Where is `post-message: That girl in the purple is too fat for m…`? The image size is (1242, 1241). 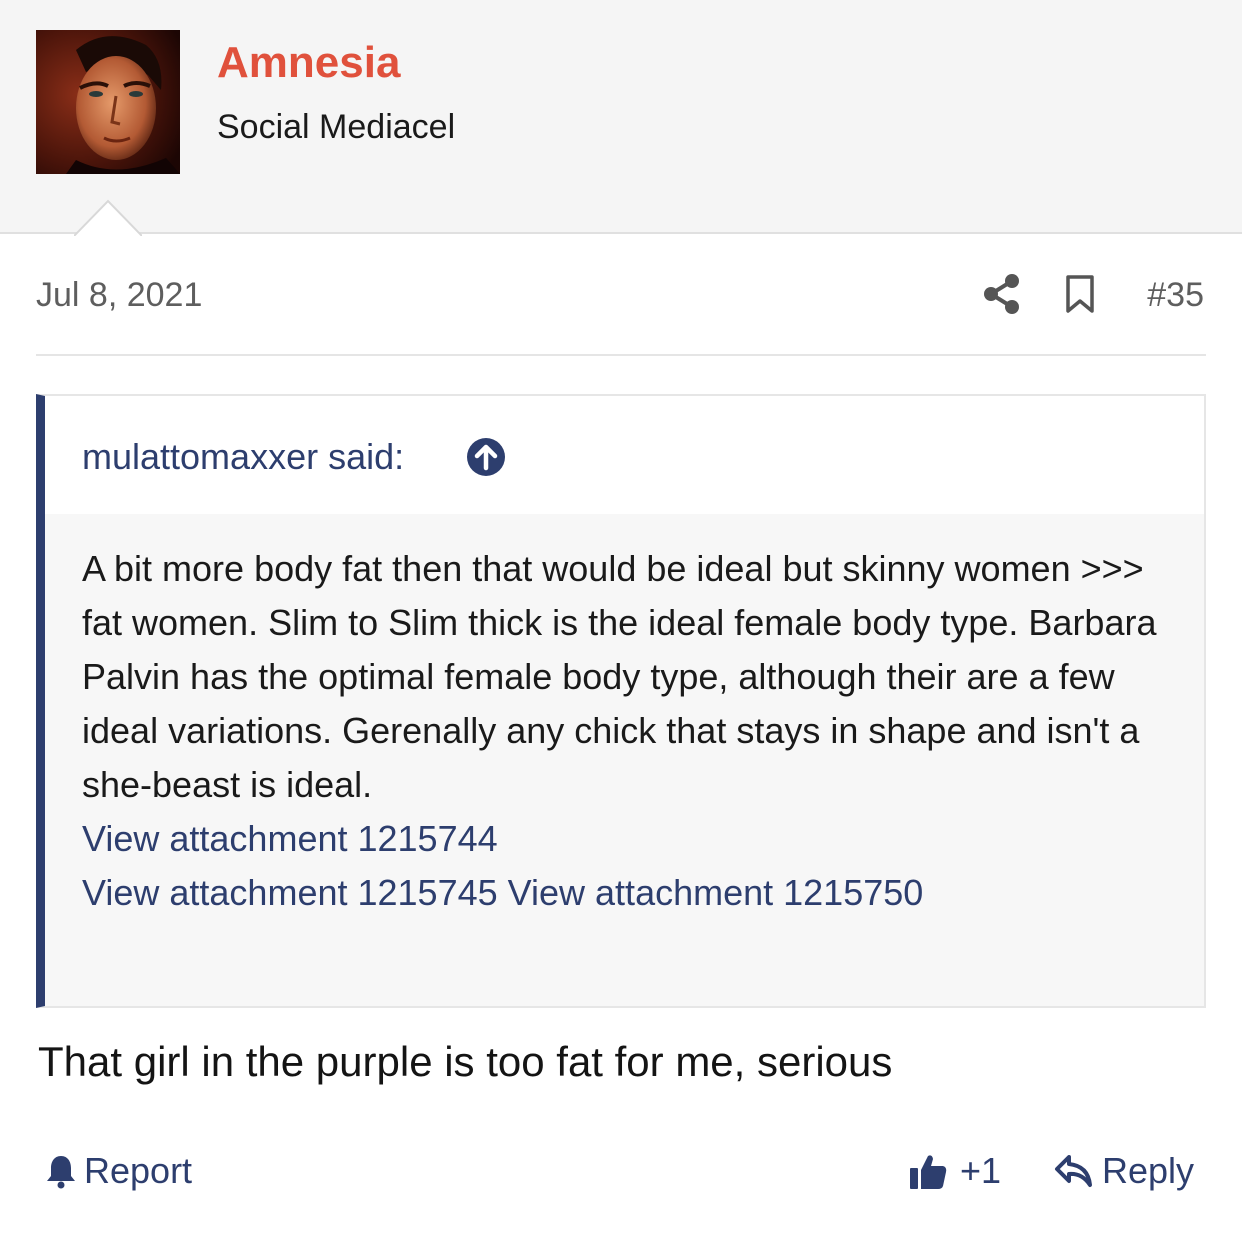
post-message: That girl in the purple is too fat for m… is located at coordinates (465, 1061).